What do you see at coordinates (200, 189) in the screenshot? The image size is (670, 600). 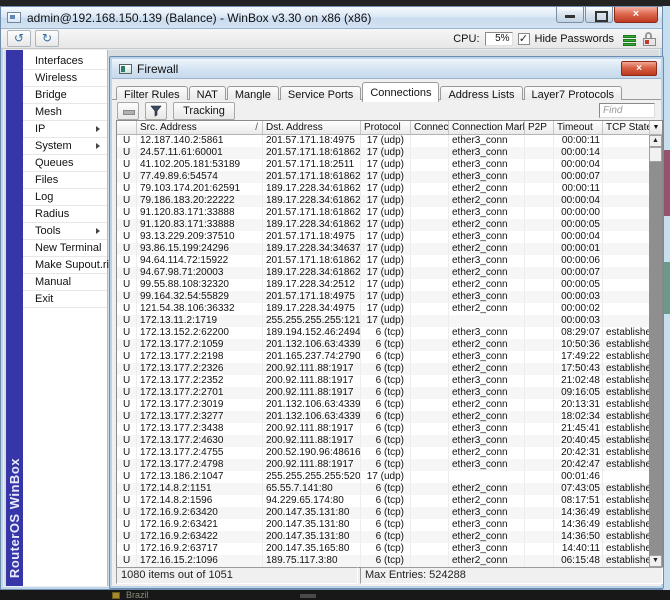 I see `cell-src-address: 79.103.174.201:62591` at bounding box center [200, 189].